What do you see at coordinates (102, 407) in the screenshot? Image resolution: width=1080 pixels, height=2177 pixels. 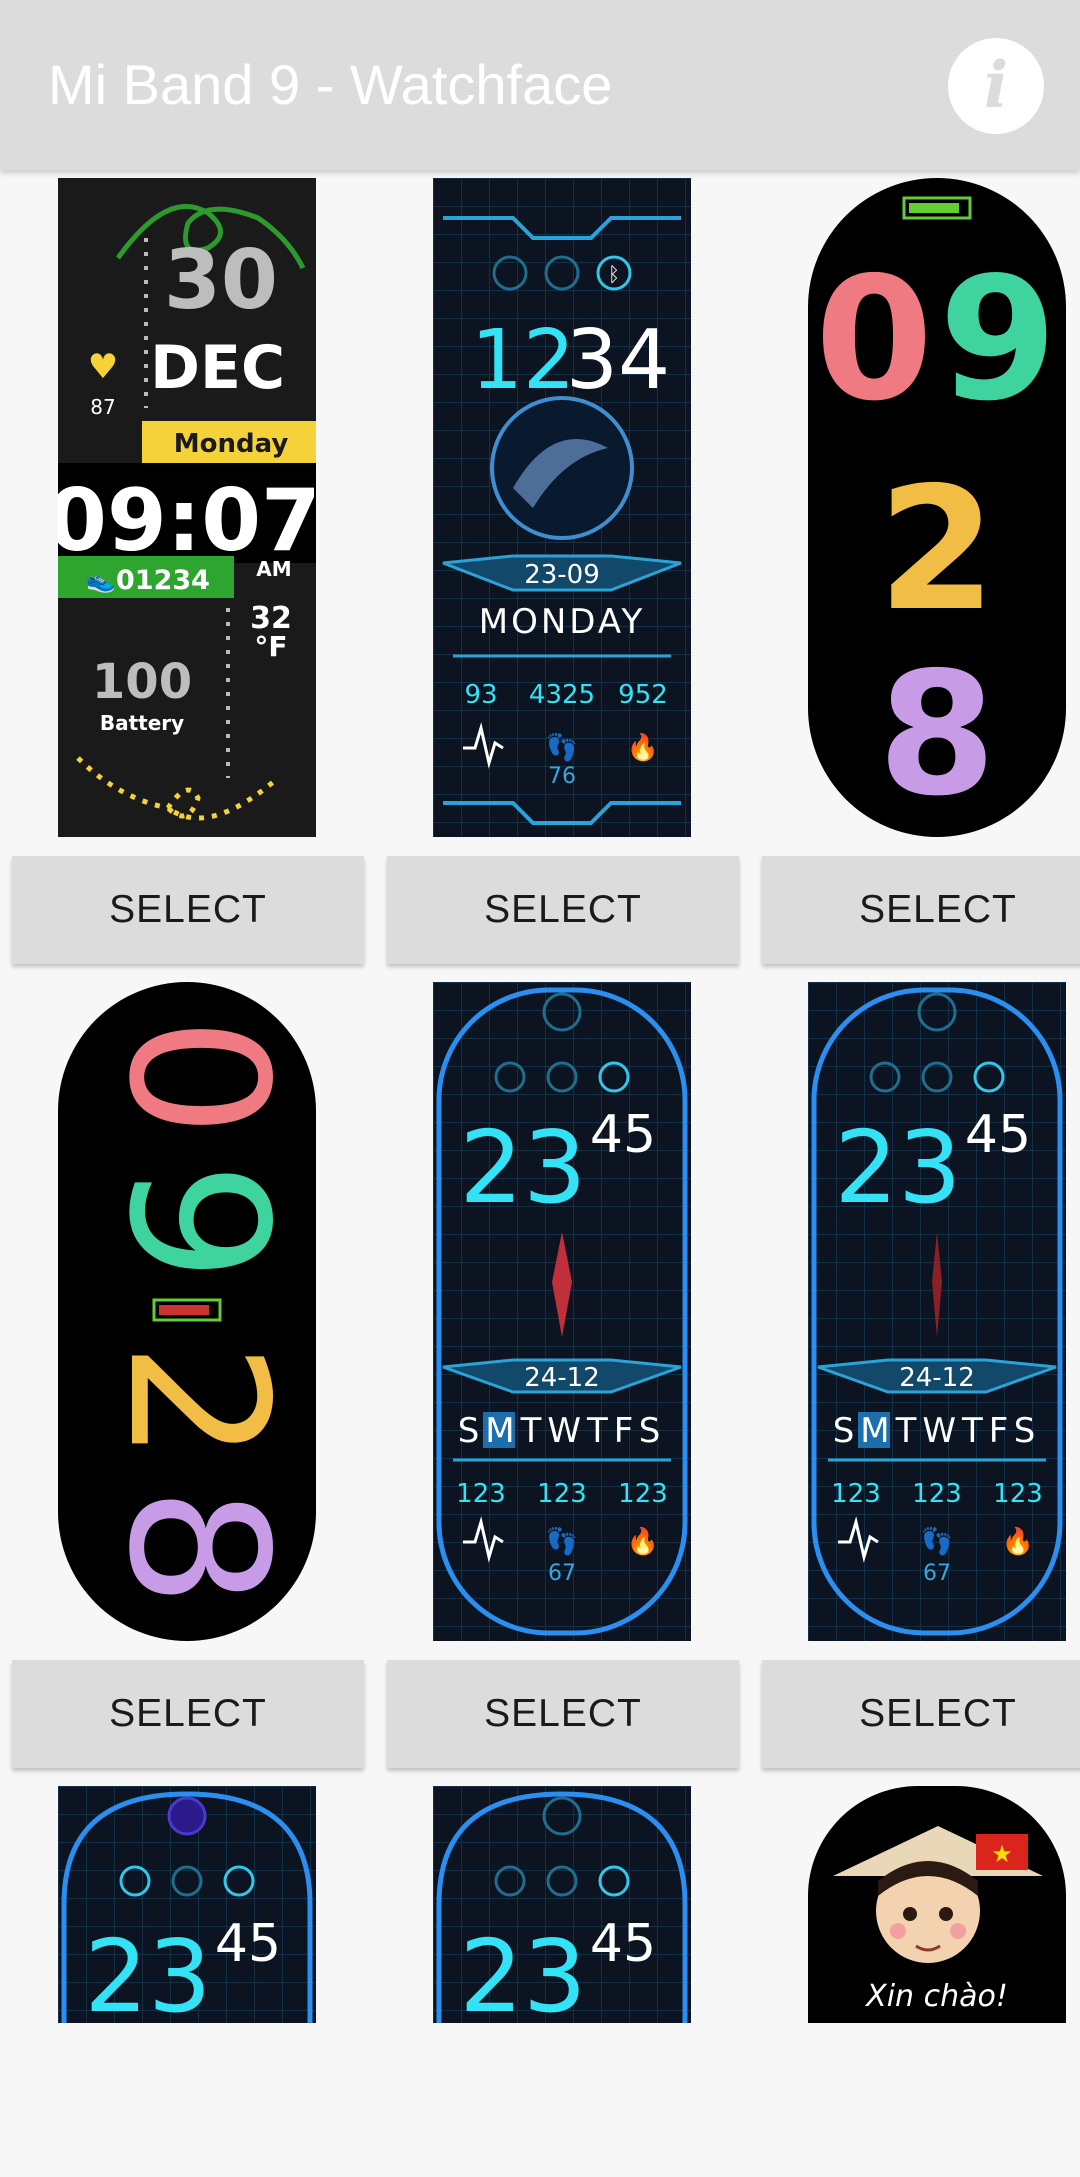 I see `heart-rate-value: 87` at bounding box center [102, 407].